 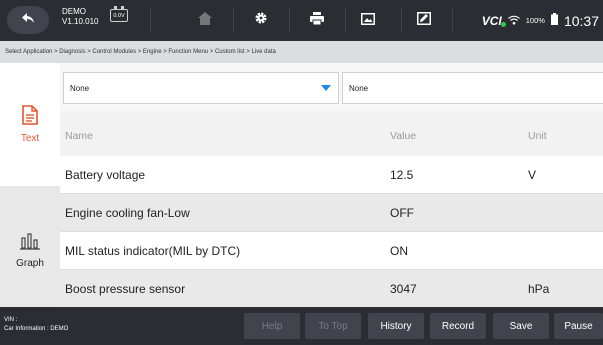 What do you see at coordinates (521, 326) in the screenshot?
I see `save-button: Save` at bounding box center [521, 326].